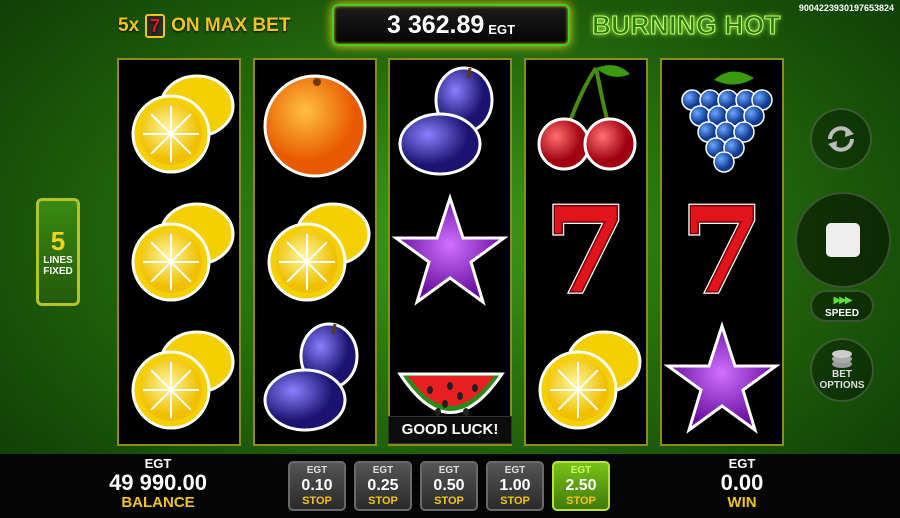 This screenshot has height=518, width=900. I want to click on credit-currency: EGT, so click(502, 29).